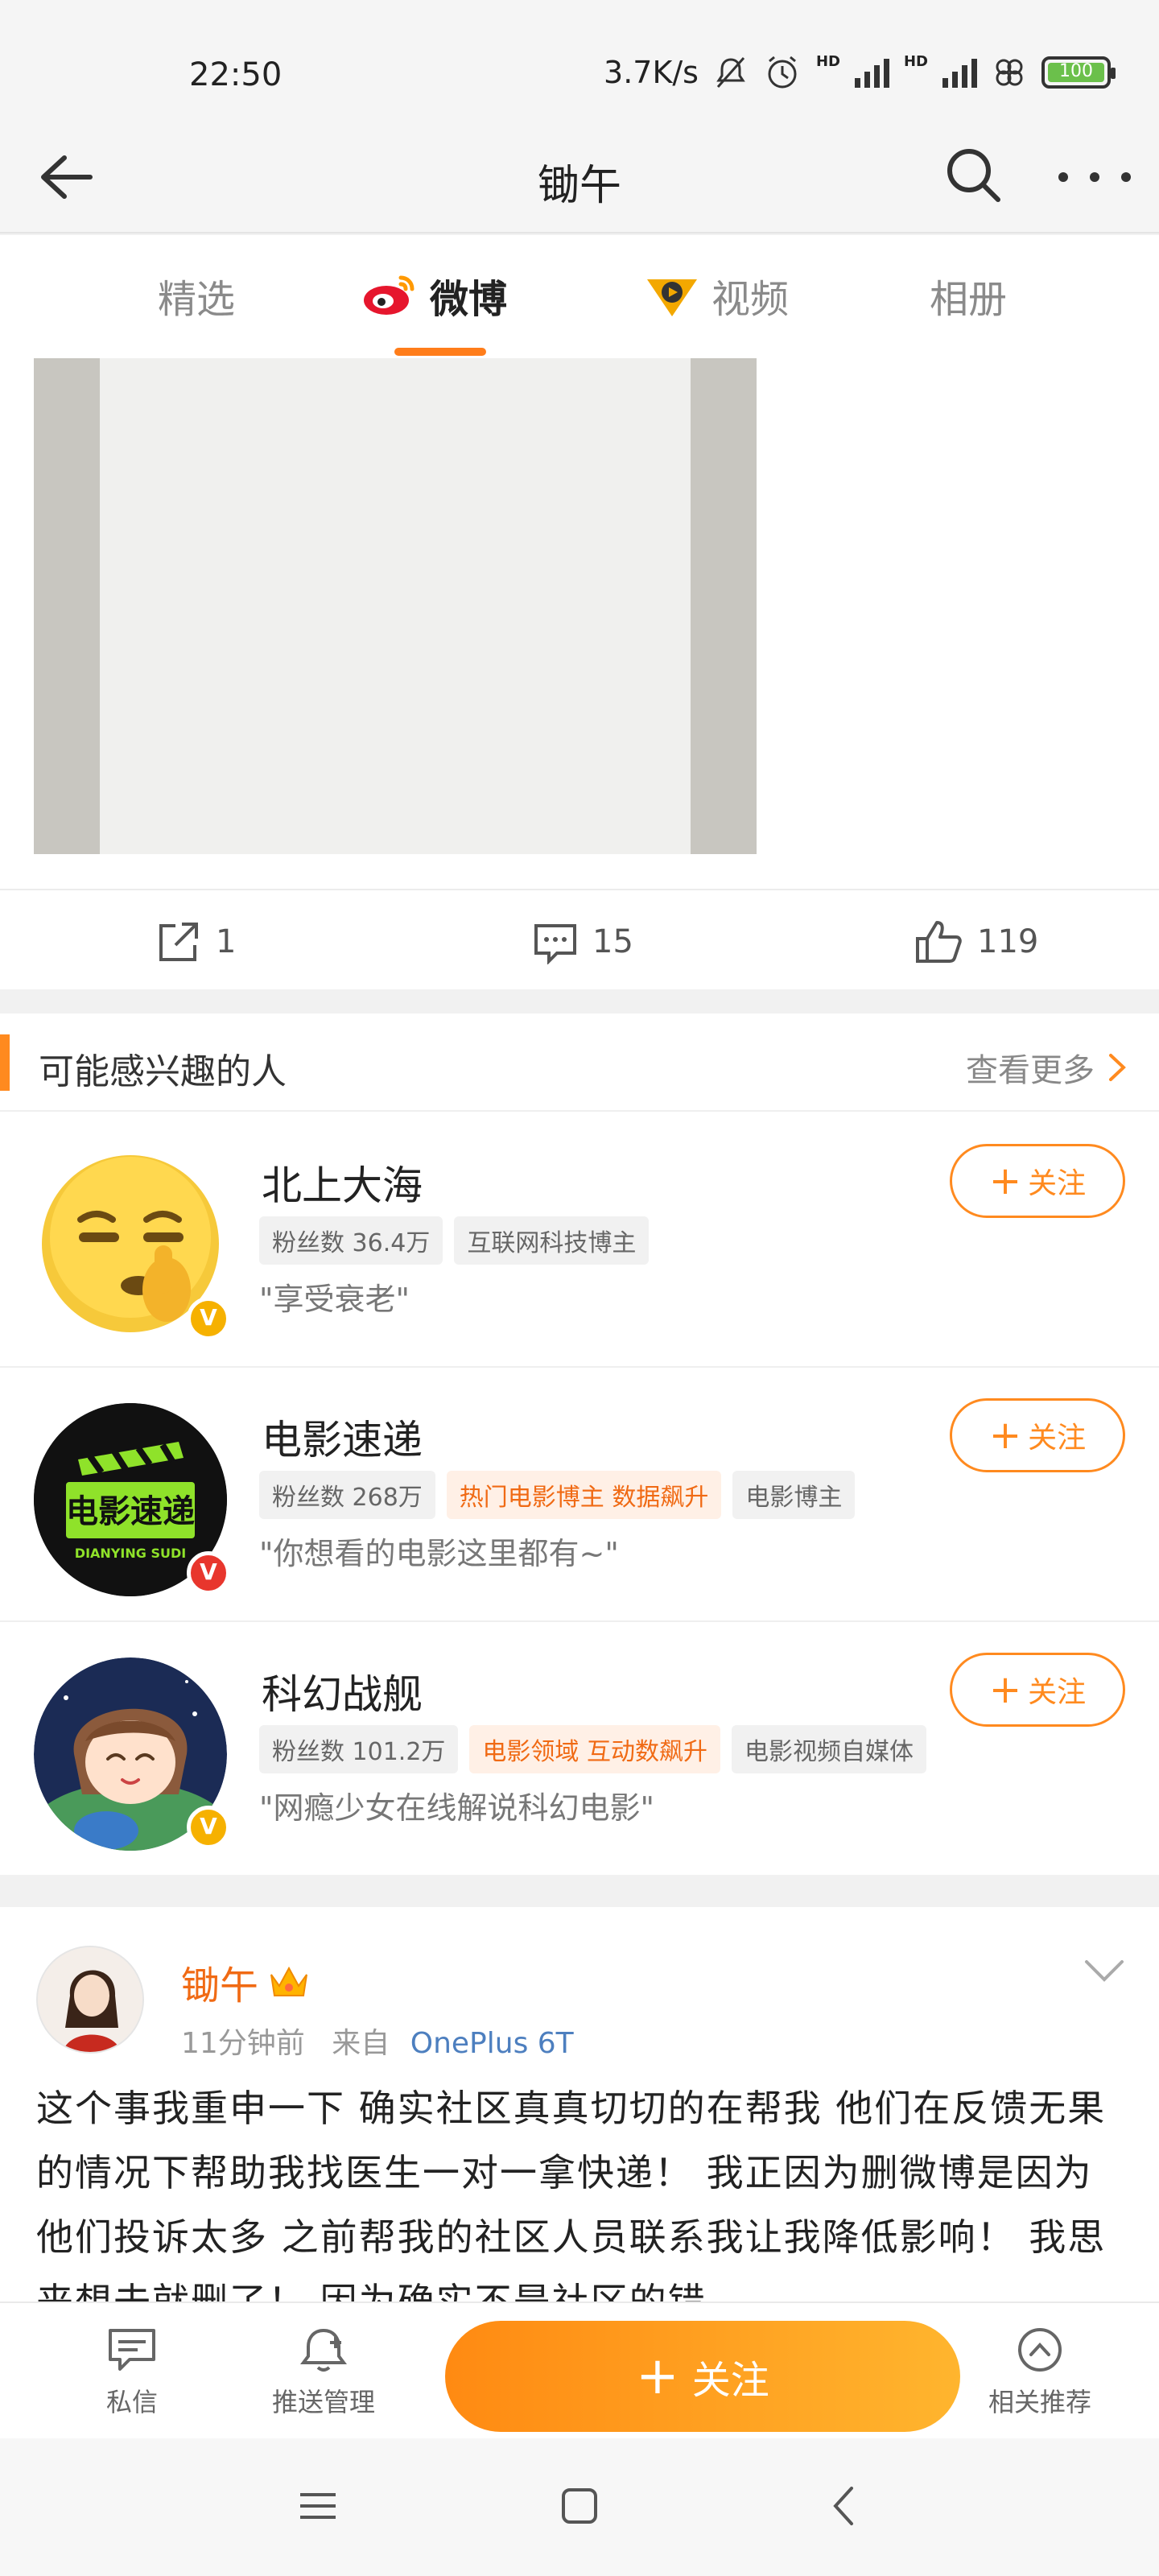  What do you see at coordinates (976, 941) in the screenshot?
I see `like-button: 119` at bounding box center [976, 941].